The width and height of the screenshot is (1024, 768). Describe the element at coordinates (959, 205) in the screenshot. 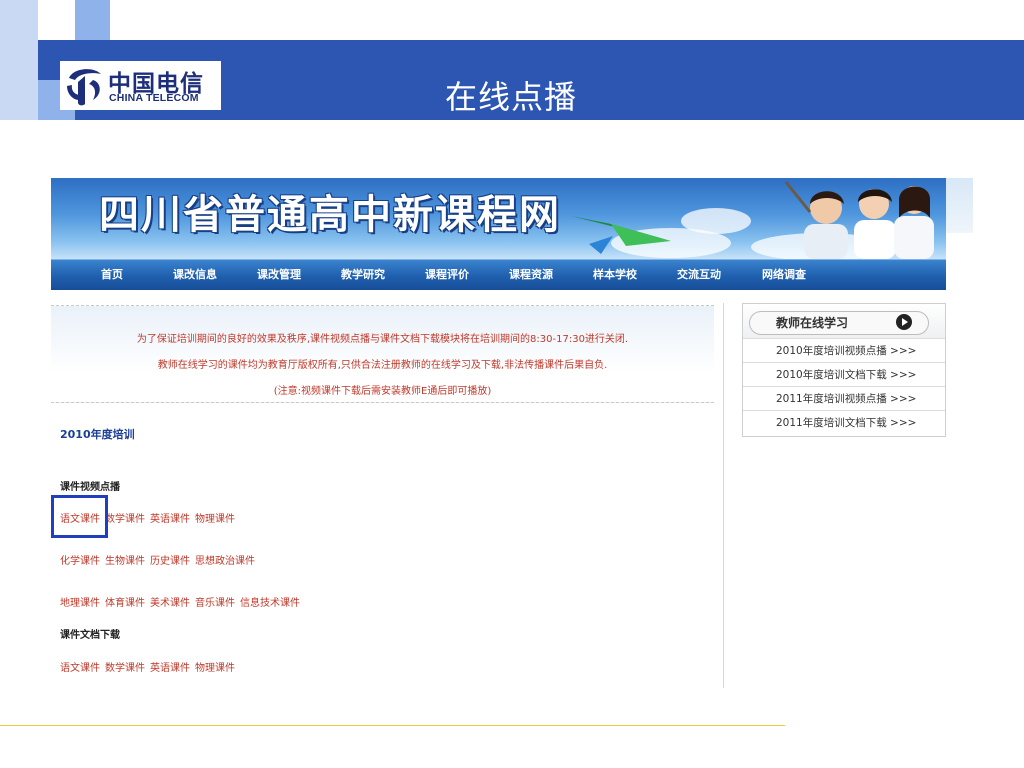

I see `banner-edge` at that location.